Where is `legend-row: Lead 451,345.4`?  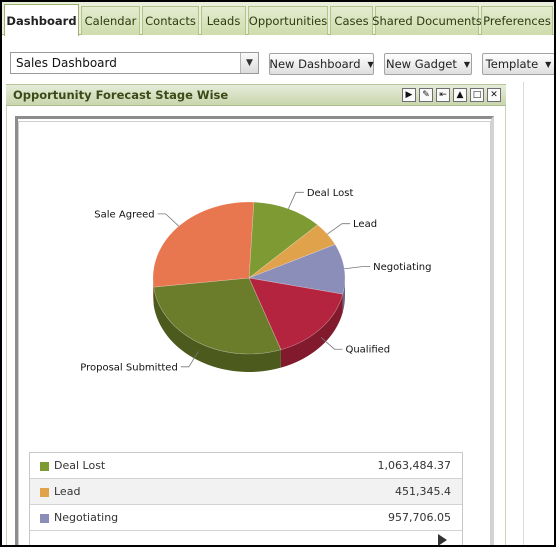
legend-row: Lead 451,345.4 is located at coordinates (246, 492).